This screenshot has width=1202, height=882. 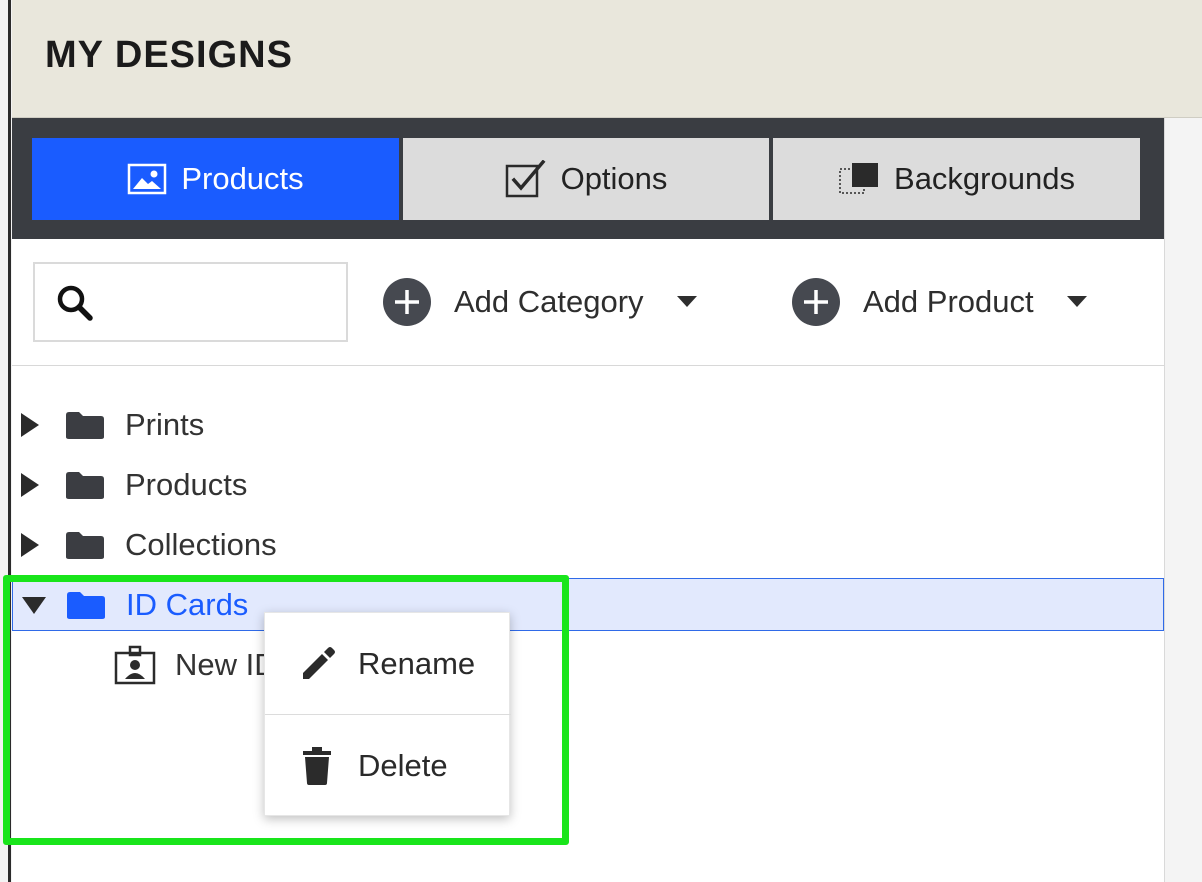 What do you see at coordinates (6, 441) in the screenshot?
I see `window-edge` at bounding box center [6, 441].